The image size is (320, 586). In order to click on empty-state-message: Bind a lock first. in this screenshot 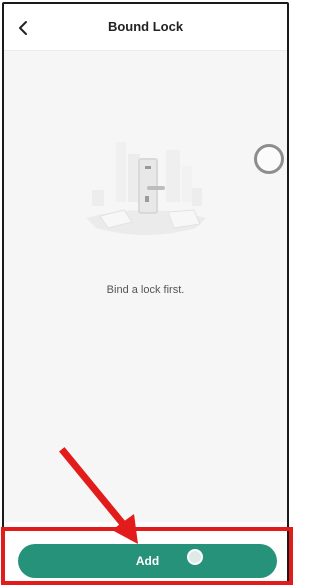, I will do `click(145, 290)`.